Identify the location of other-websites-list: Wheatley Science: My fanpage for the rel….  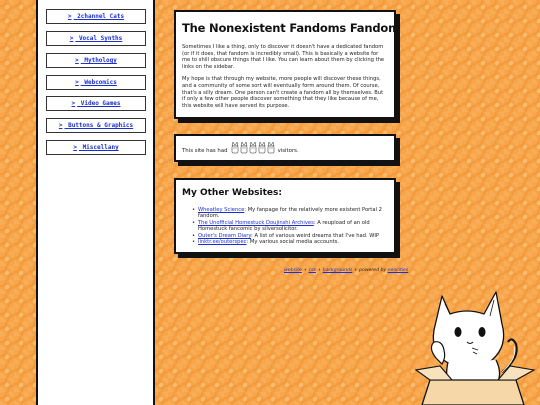
(285, 226).